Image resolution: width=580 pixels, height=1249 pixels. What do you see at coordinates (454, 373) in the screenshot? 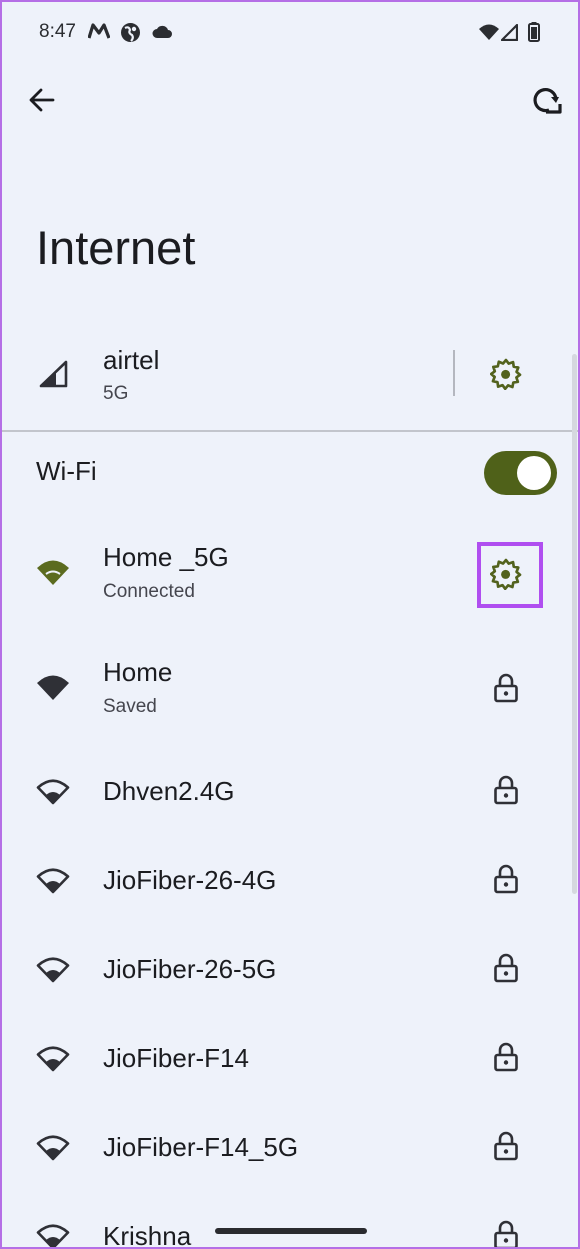
I see `row-divider` at bounding box center [454, 373].